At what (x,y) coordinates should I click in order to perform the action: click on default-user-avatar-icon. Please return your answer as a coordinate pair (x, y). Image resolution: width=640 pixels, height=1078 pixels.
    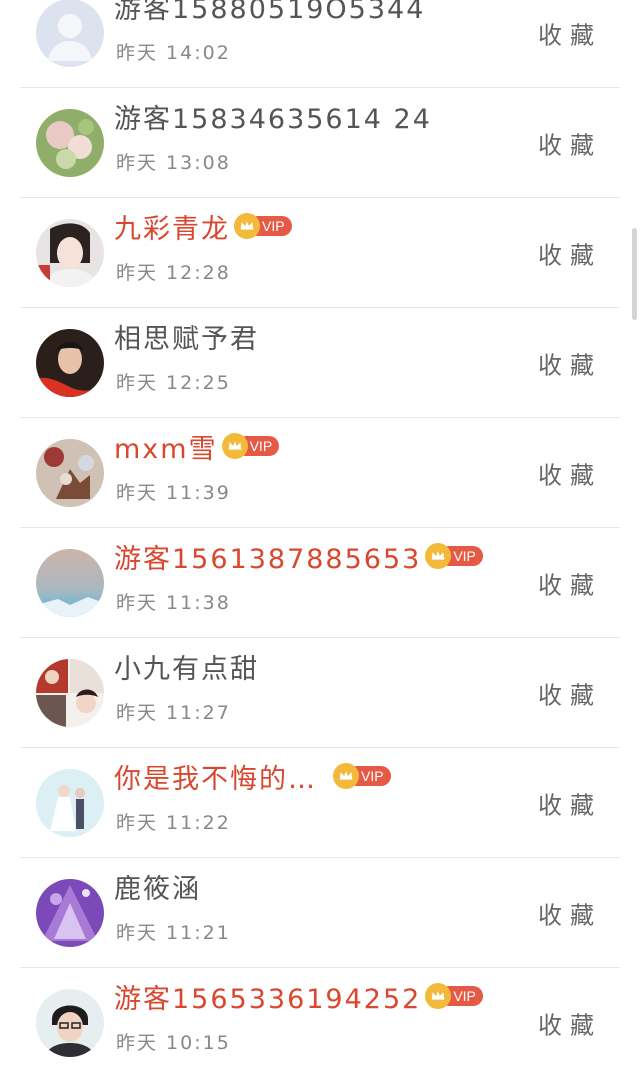
    Looking at the image, I should click on (70, 33).